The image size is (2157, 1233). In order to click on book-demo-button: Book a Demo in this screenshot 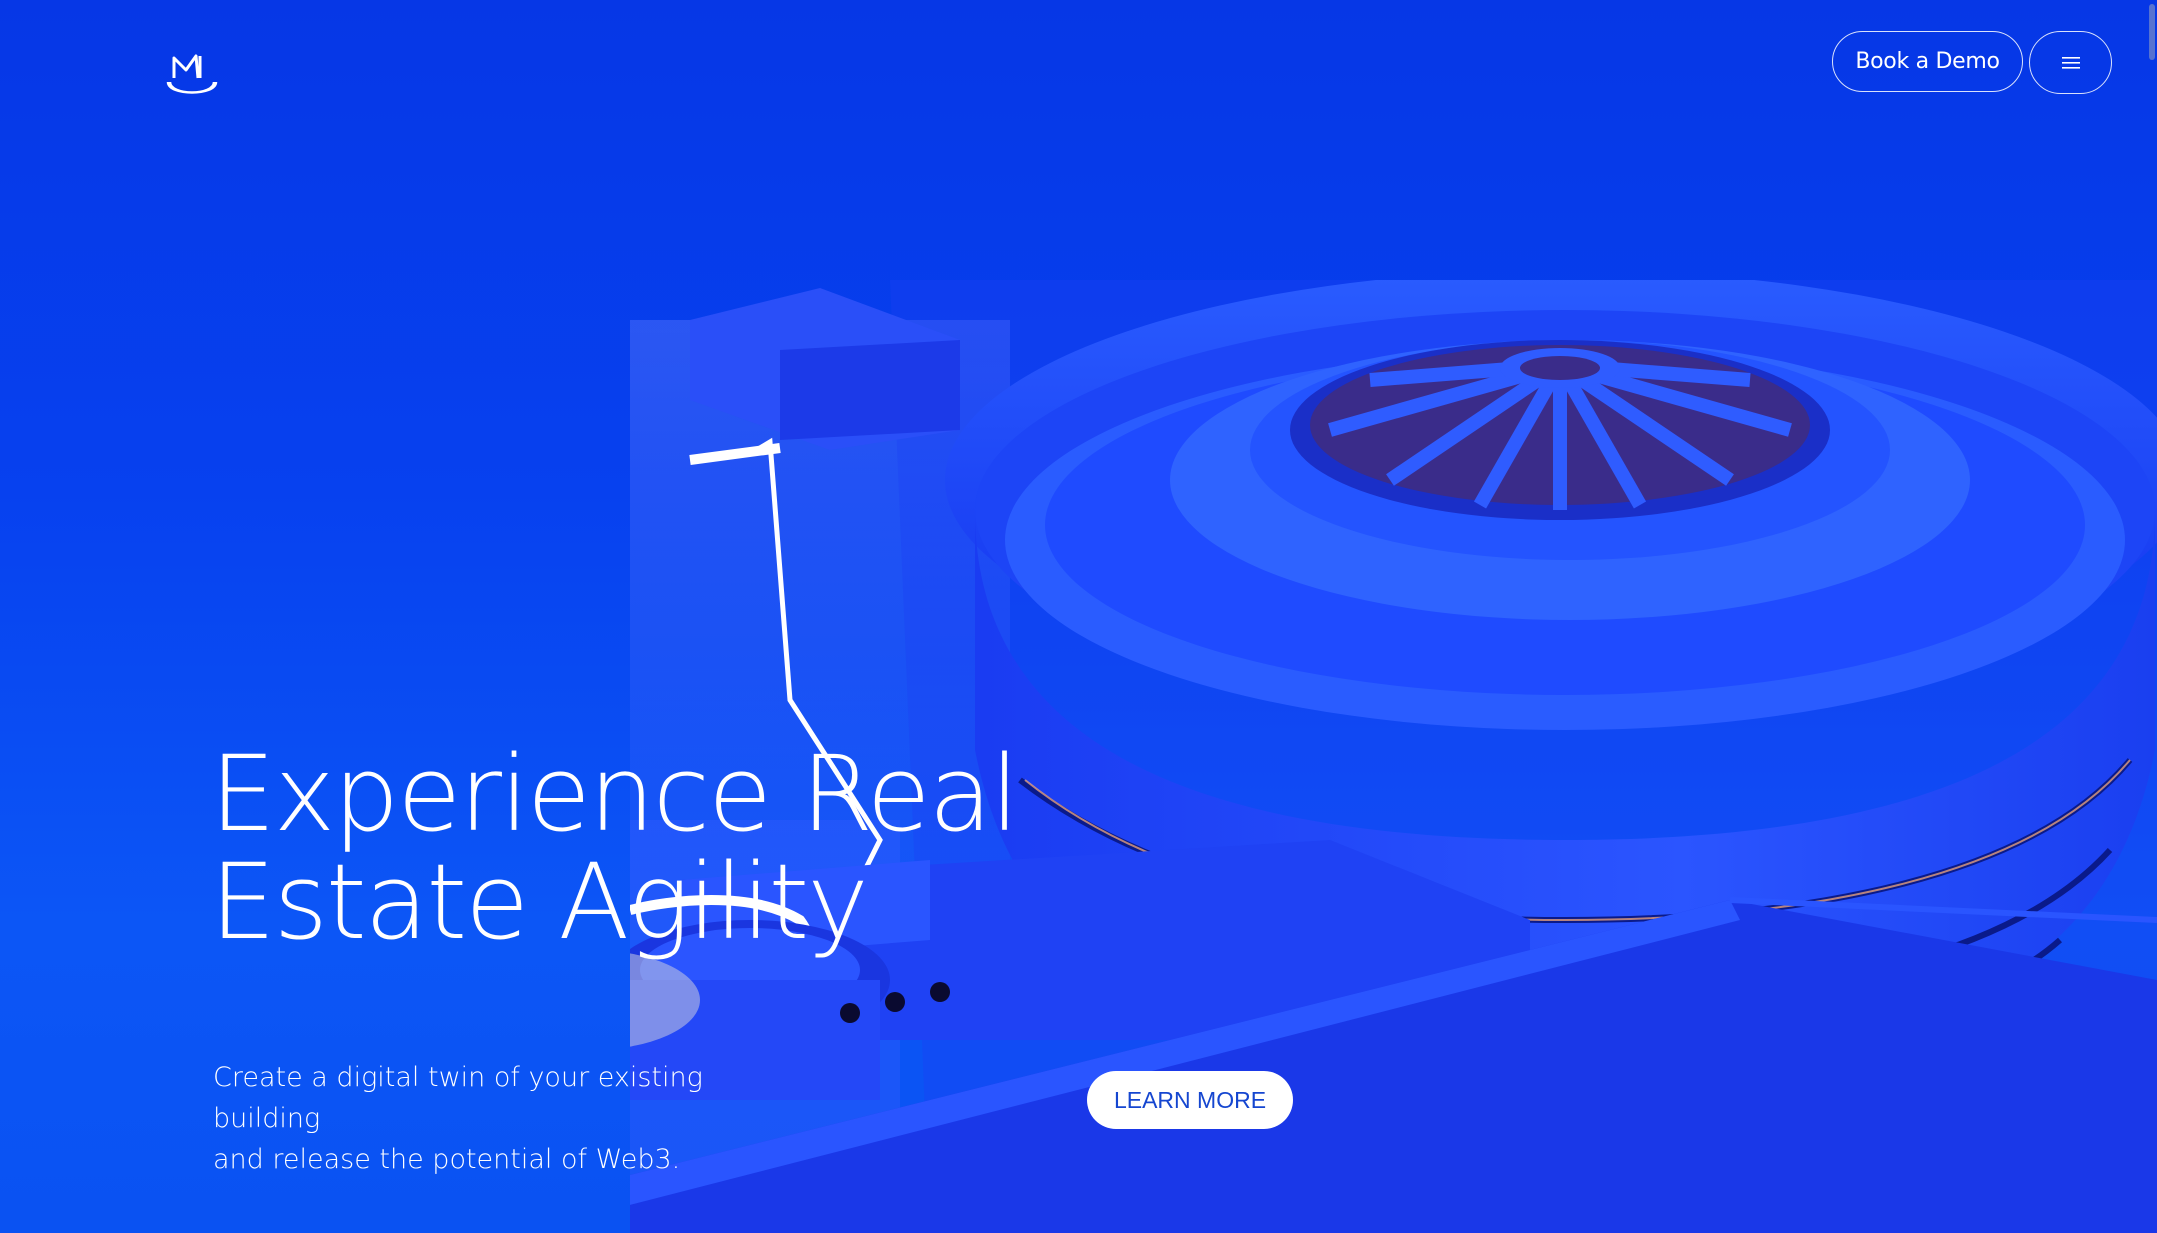, I will do `click(1927, 61)`.